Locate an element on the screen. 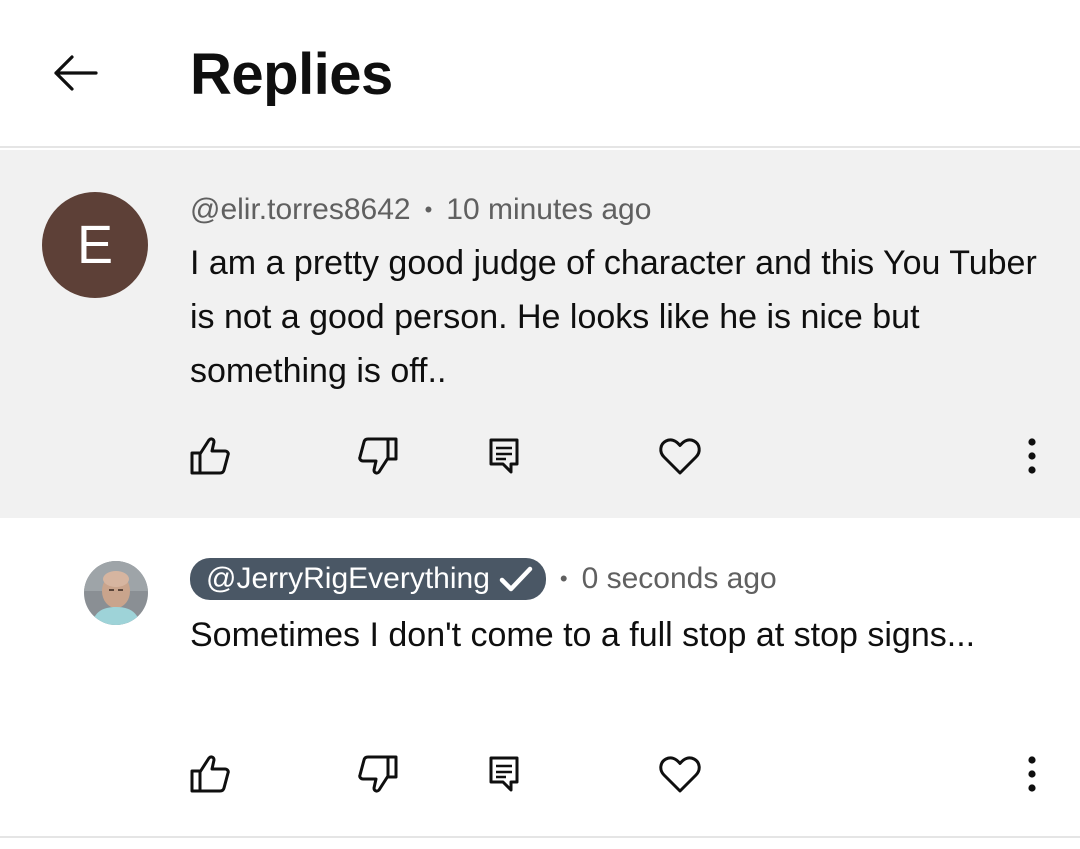  back-button is located at coordinates (75, 73).